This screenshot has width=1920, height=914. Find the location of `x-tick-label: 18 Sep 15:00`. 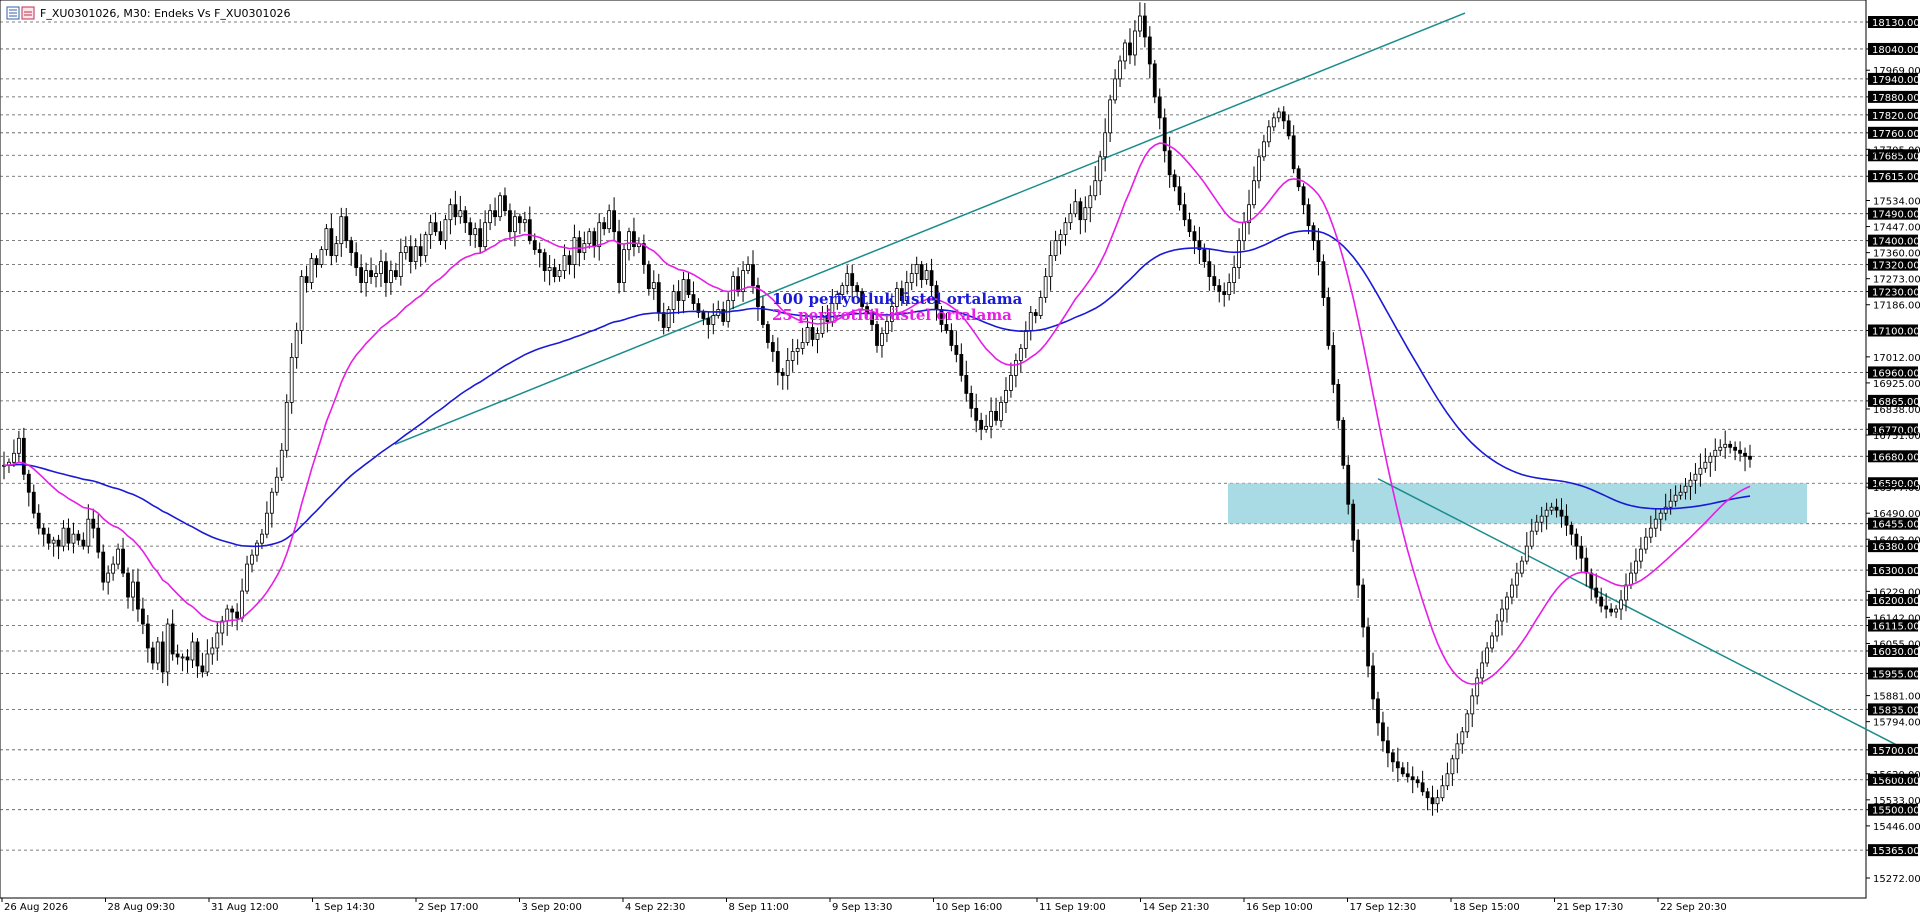

x-tick-label: 18 Sep 15:00 is located at coordinates (1486, 907).